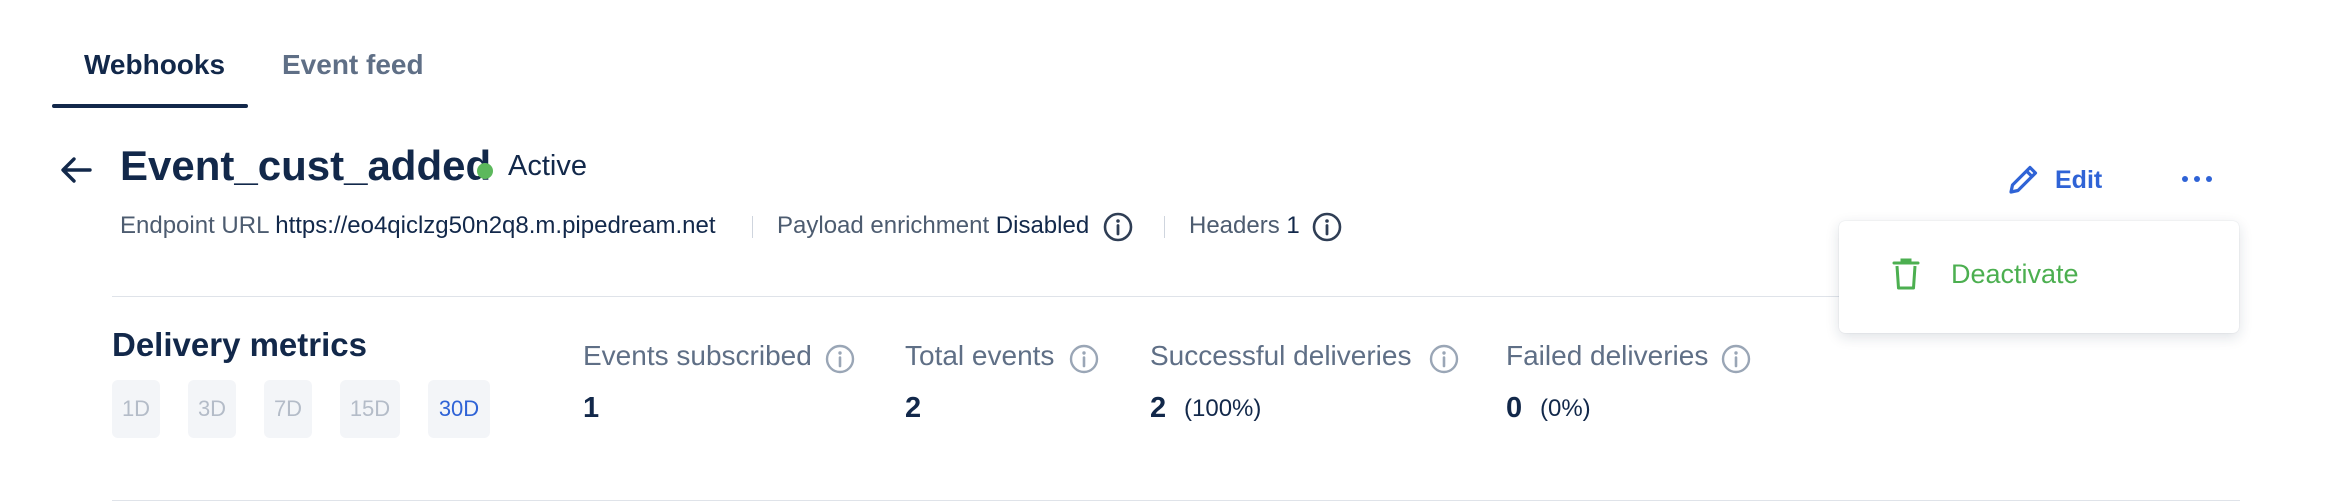 The width and height of the screenshot is (2330, 504). I want to click on events-subscribed-info-icon, so click(840, 359).